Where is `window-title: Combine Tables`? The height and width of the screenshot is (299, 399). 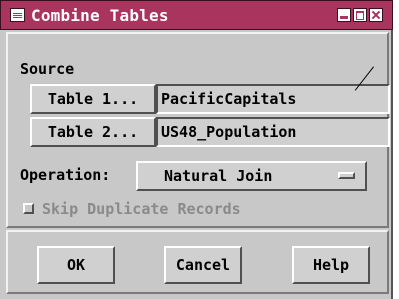 window-title: Combine Tables is located at coordinates (100, 15).